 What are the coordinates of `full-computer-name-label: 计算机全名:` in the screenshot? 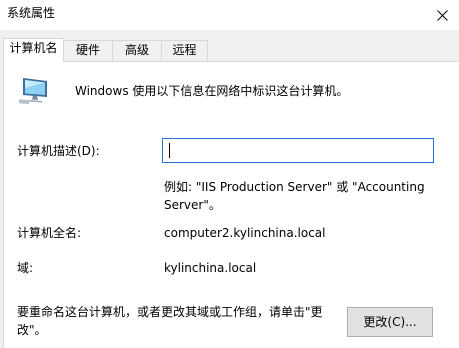 It's located at (49, 233).